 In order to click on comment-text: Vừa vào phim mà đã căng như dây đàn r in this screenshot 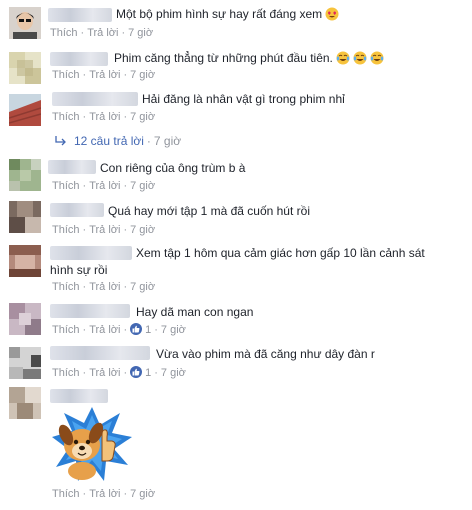, I will do `click(265, 354)`.